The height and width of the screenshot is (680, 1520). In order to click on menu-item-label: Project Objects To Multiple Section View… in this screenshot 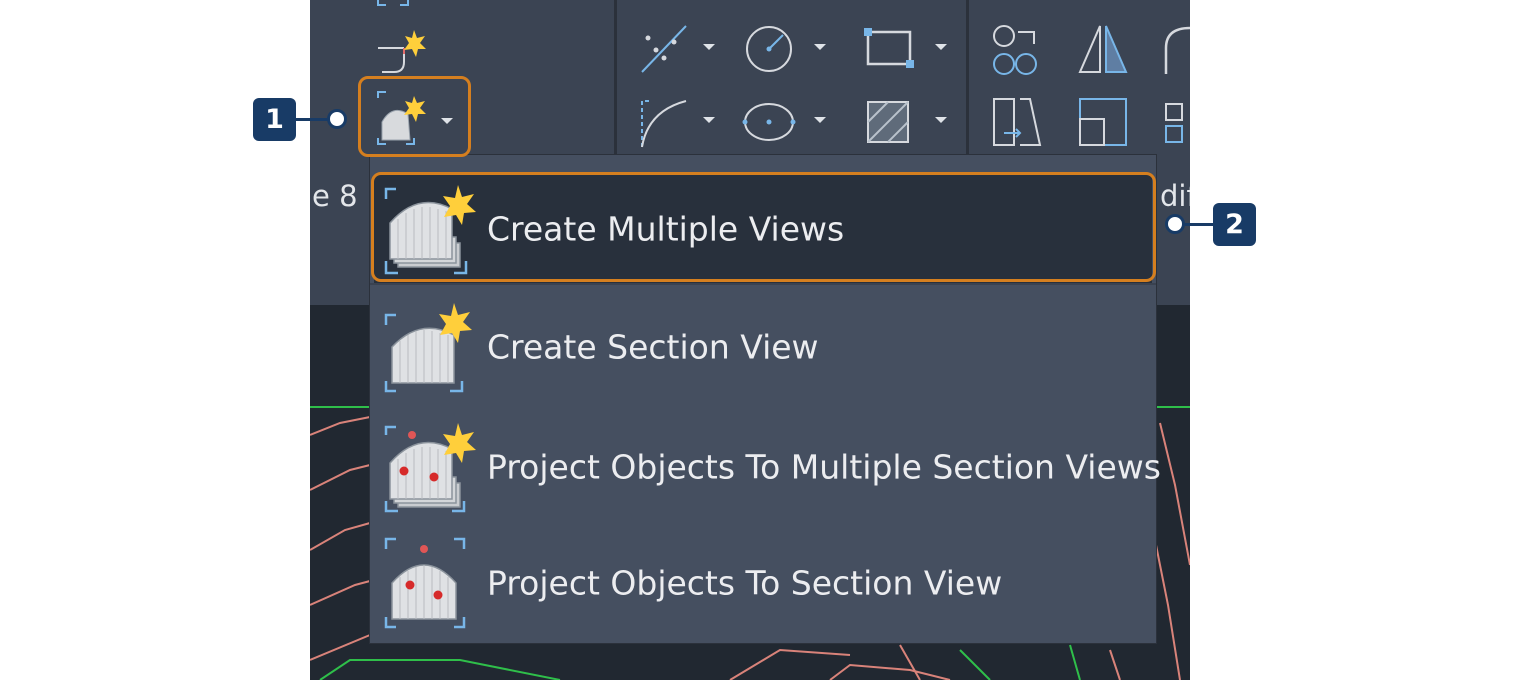, I will do `click(824, 467)`.